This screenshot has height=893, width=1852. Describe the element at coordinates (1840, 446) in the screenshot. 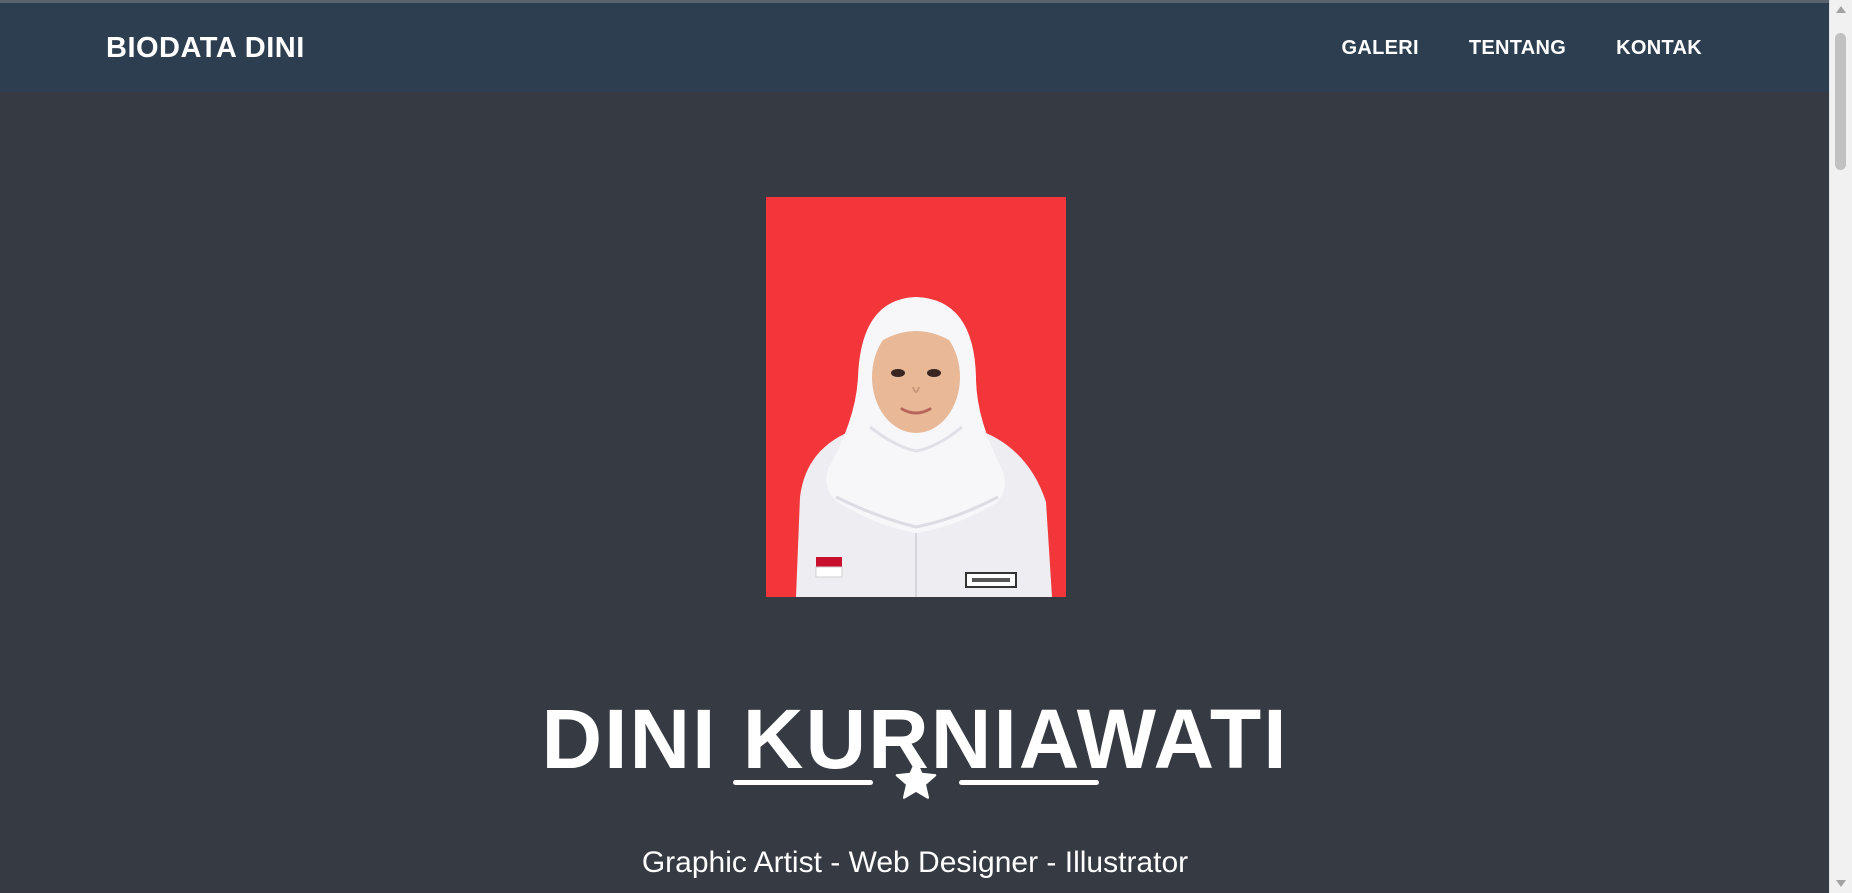

I see `vertical-scrollbar` at that location.